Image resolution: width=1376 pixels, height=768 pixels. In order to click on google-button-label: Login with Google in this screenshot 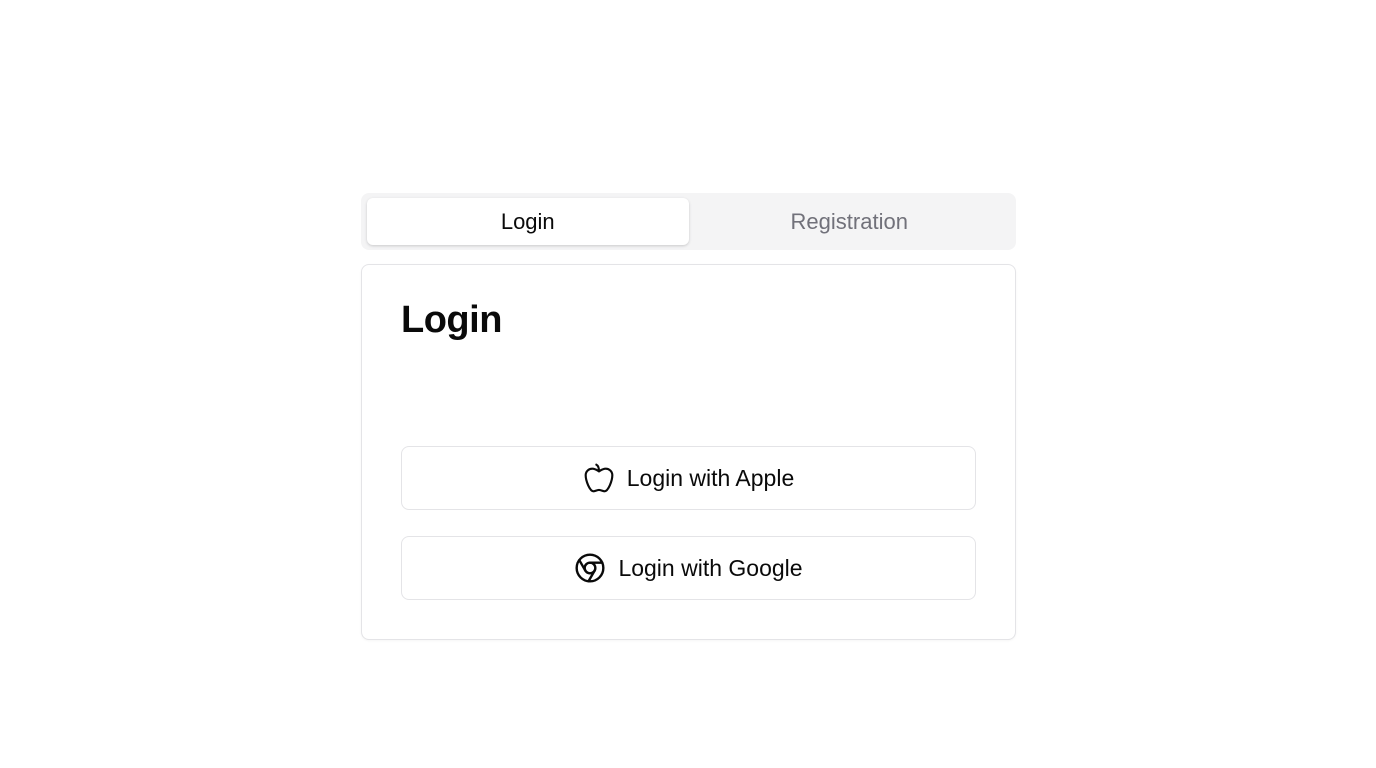, I will do `click(710, 567)`.